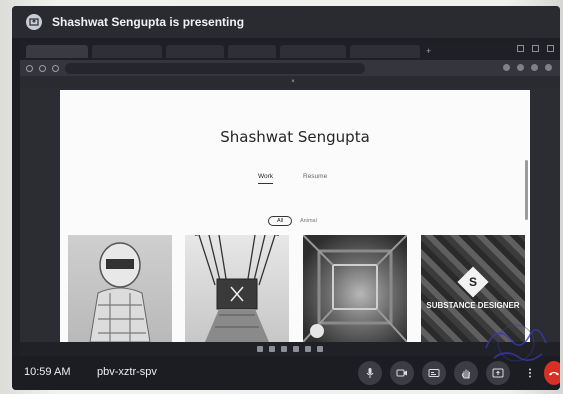  Describe the element at coordinates (527, 67) in the screenshot. I see `browser-toolbar-icons` at that location.